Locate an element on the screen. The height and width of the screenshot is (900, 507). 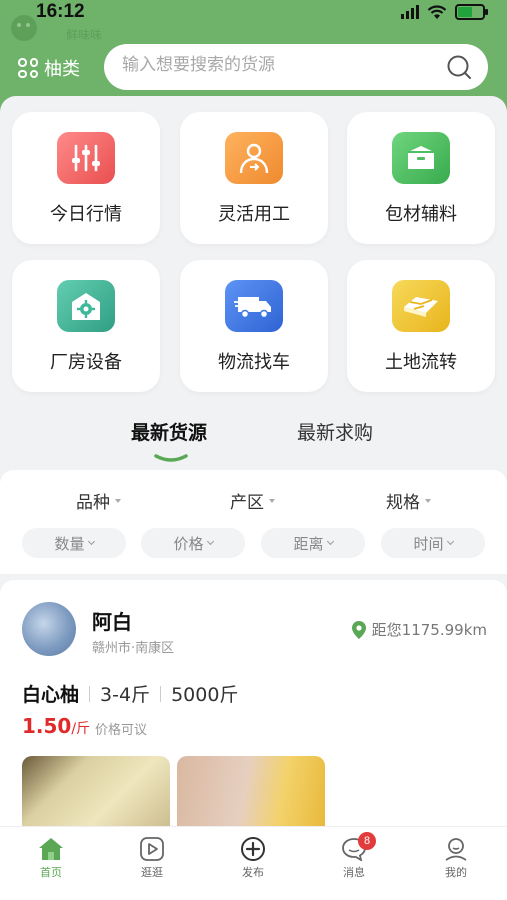
product-quantity: 5000斤 is located at coordinates (205, 695).